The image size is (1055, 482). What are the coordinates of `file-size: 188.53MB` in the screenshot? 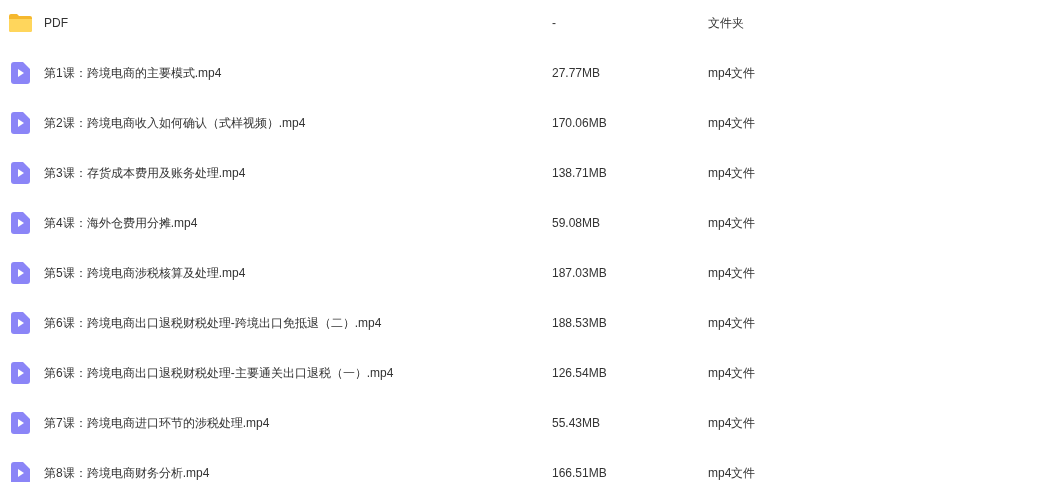 It's located at (580, 323).